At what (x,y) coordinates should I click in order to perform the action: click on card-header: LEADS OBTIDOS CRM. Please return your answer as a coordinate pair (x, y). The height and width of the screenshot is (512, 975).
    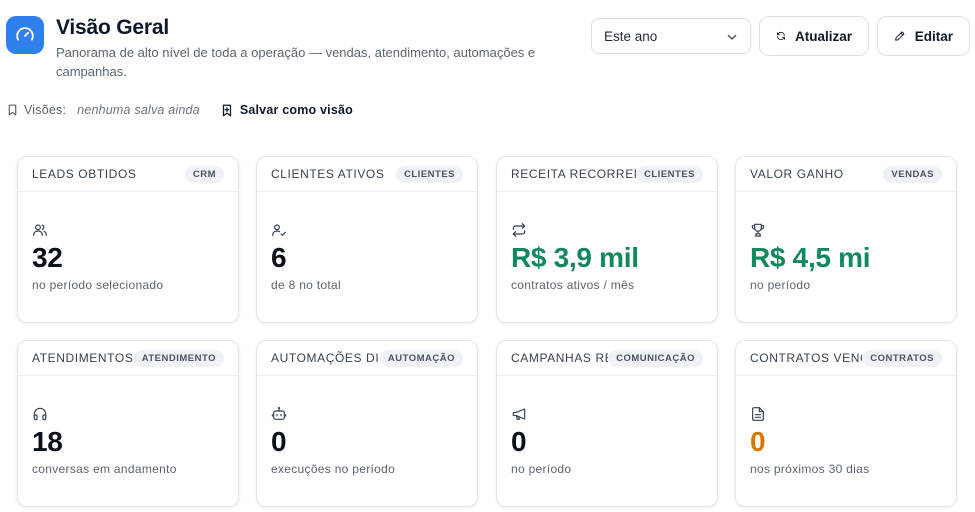
    Looking at the image, I should click on (128, 174).